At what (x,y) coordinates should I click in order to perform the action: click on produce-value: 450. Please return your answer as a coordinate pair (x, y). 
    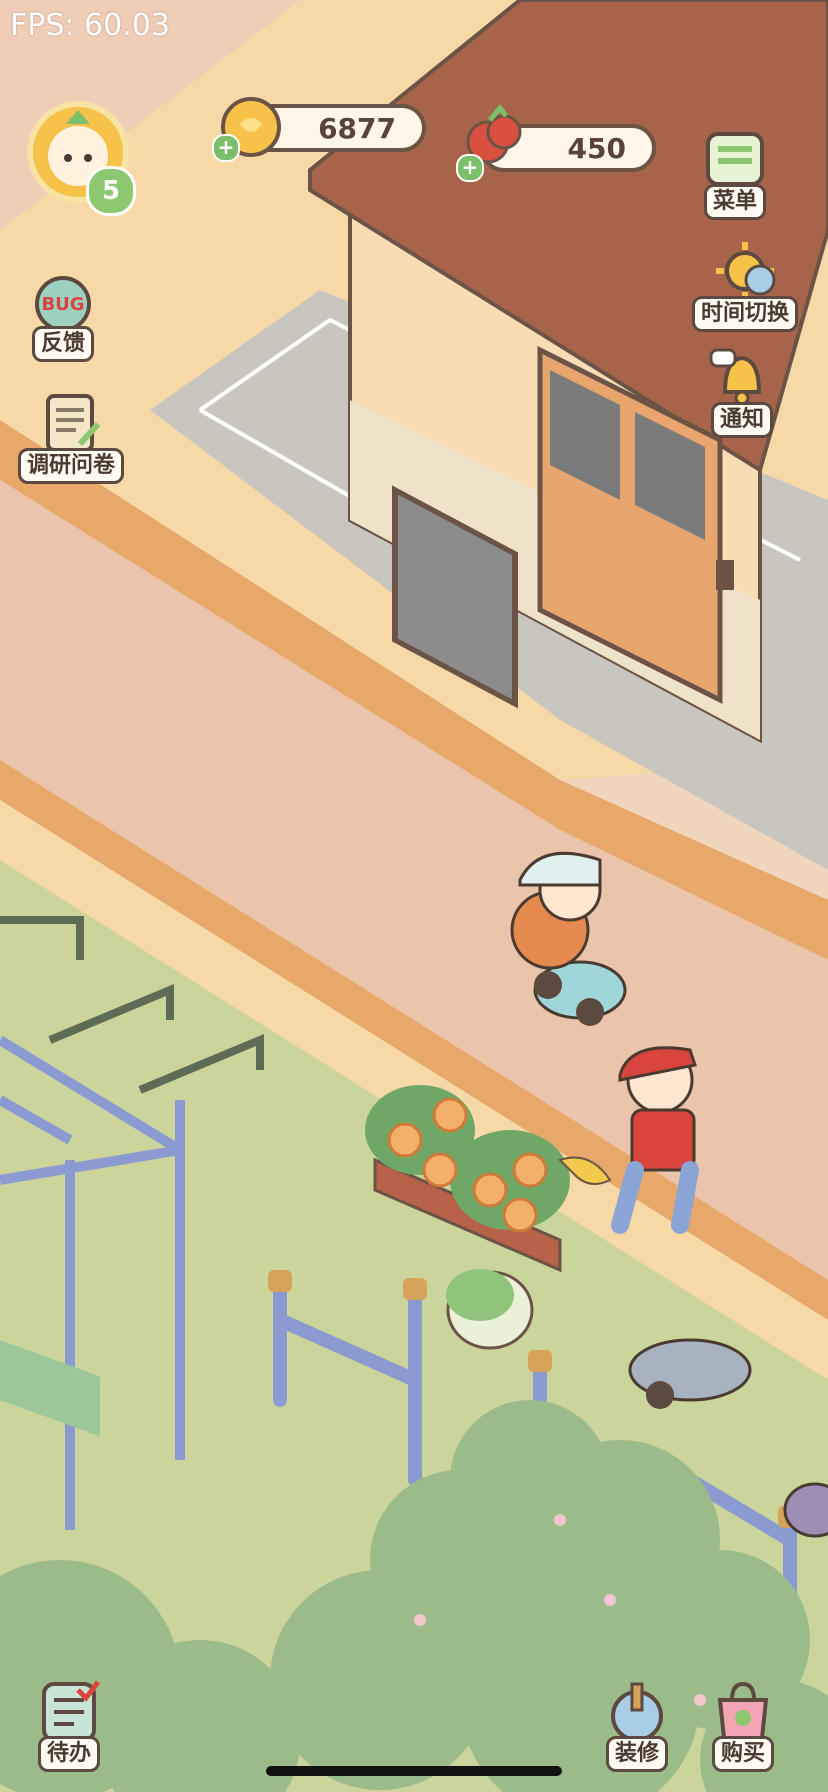
    Looking at the image, I should click on (596, 148).